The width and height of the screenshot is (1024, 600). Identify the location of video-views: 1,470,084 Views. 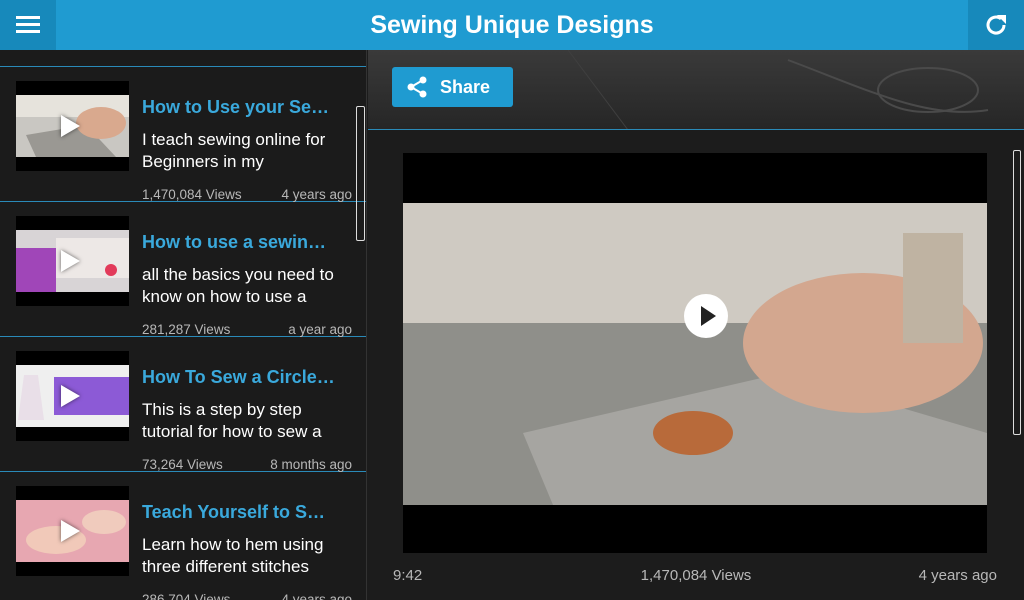
(192, 194).